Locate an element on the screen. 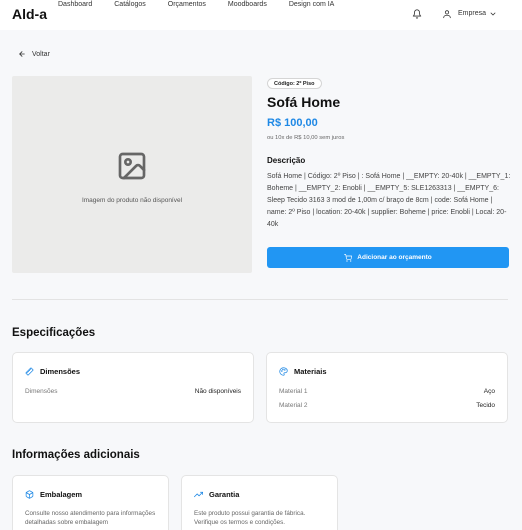 This screenshot has width=522, height=530. materials-title: Materiais is located at coordinates (310, 371).